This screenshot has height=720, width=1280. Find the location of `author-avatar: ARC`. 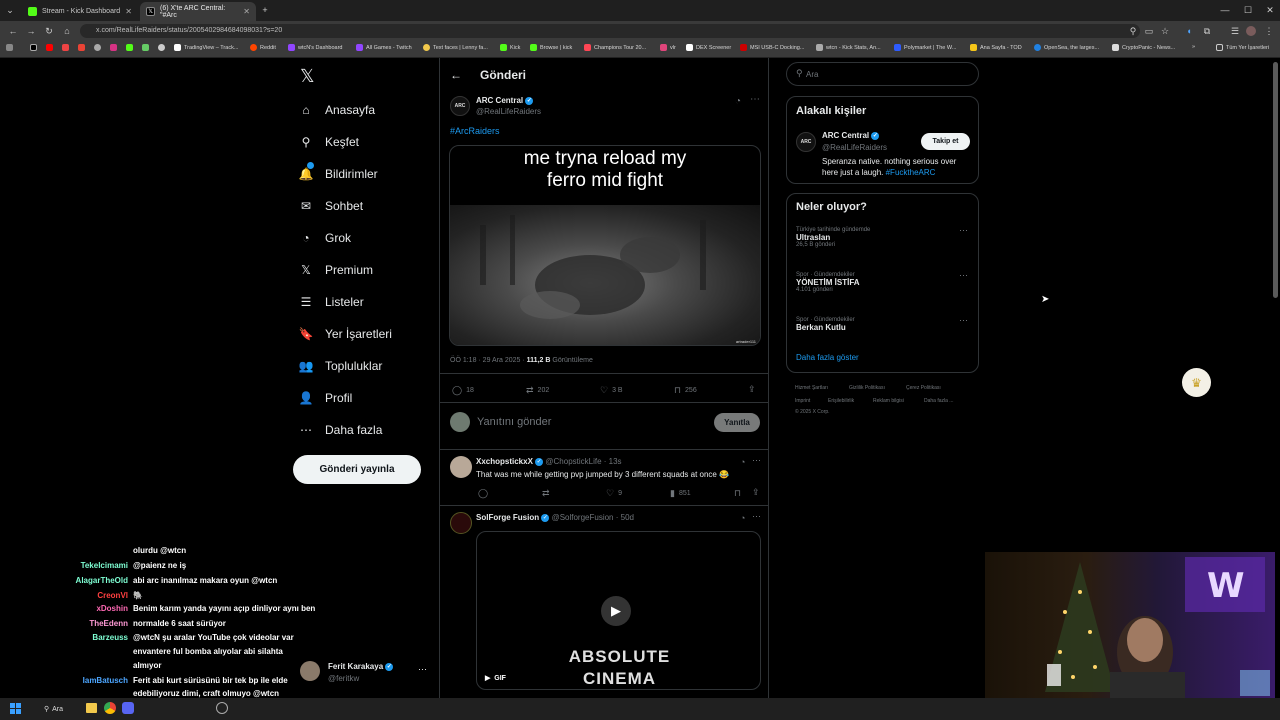

author-avatar: ARC is located at coordinates (460, 106).